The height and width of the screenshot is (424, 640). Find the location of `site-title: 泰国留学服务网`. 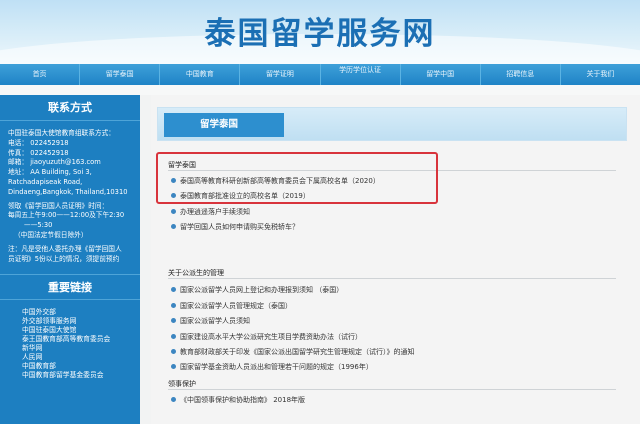

site-title: 泰国留学服务网 is located at coordinates (320, 34).